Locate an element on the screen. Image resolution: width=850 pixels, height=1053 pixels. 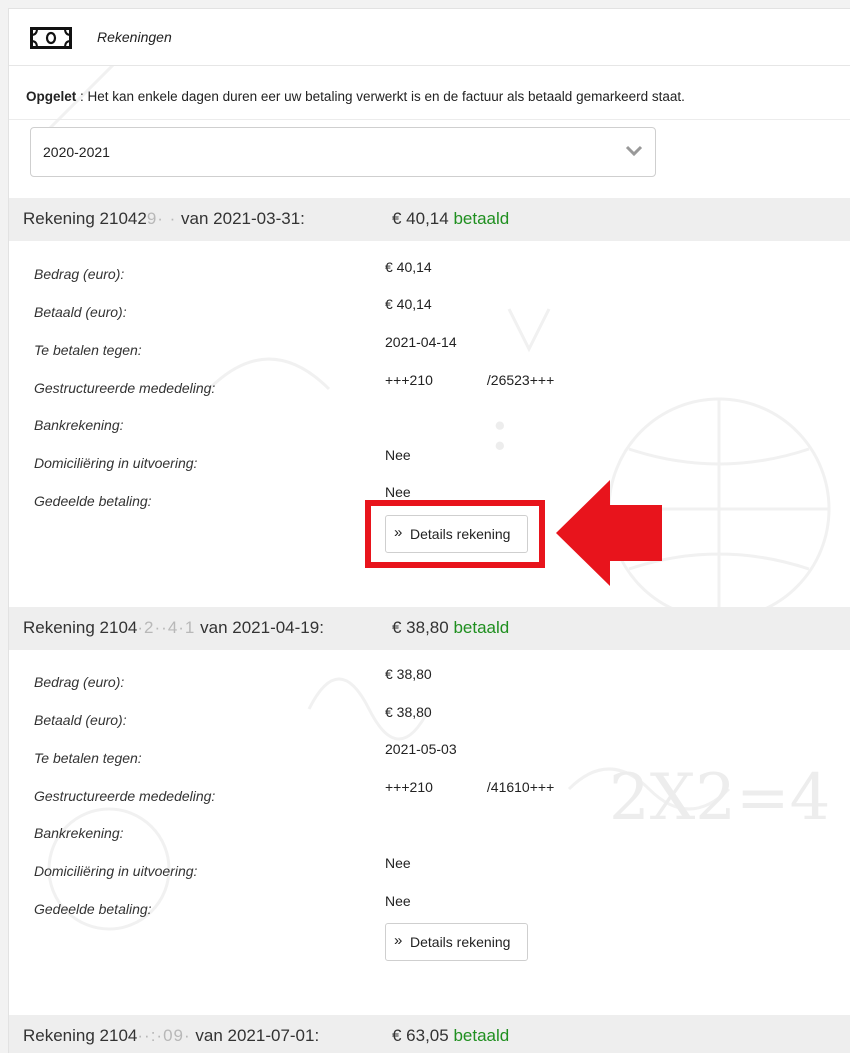
invoice-number-redacted: ·2··4·1 is located at coordinates (166, 627).